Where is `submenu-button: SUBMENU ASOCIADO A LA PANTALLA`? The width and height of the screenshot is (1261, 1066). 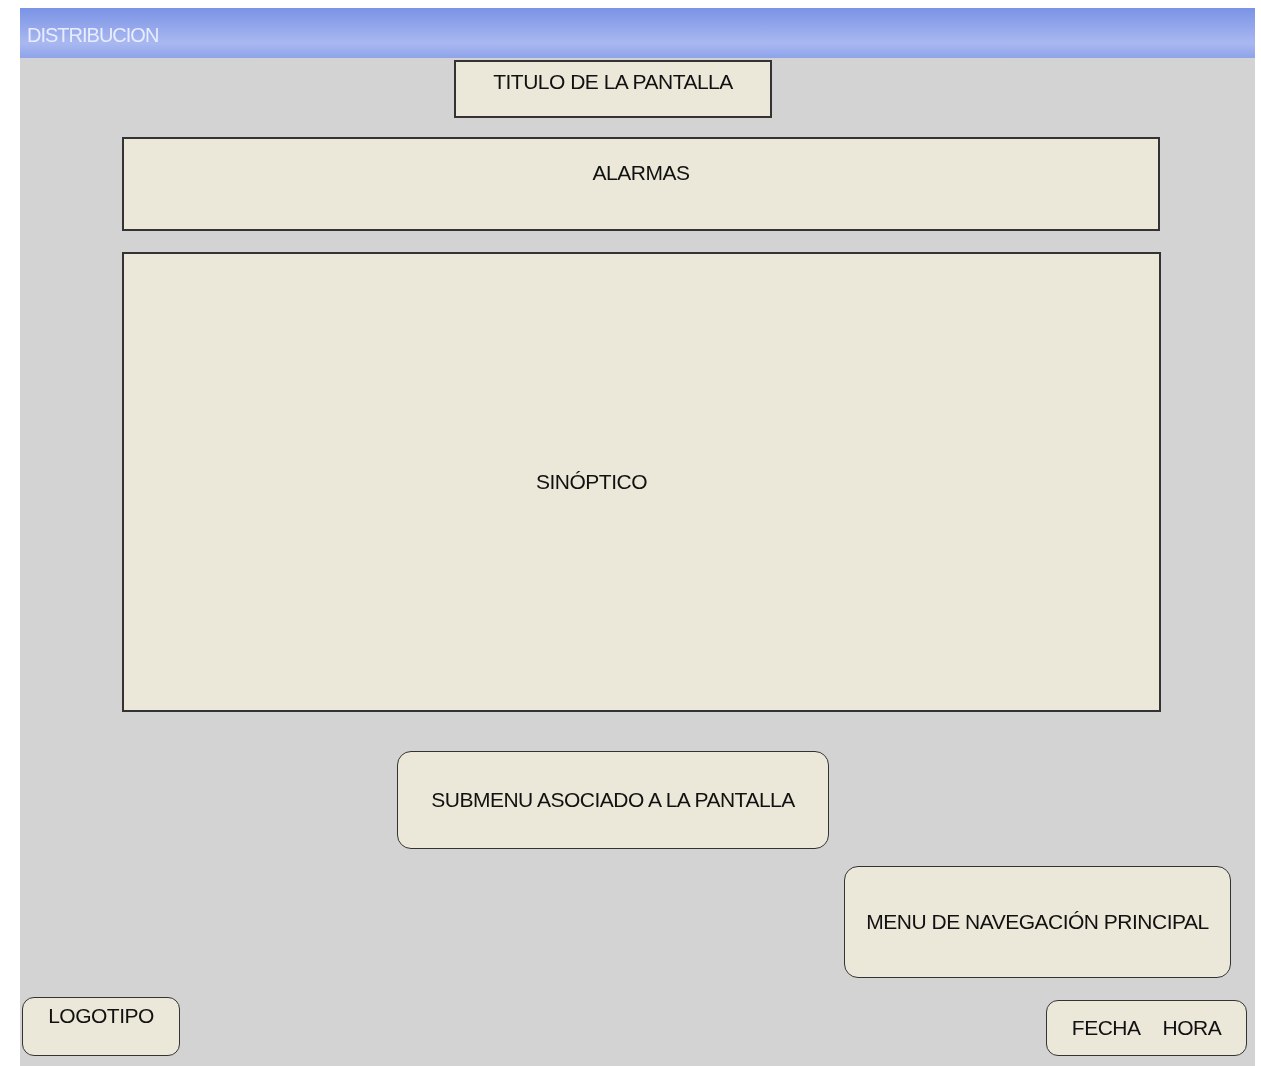 submenu-button: SUBMENU ASOCIADO A LA PANTALLA is located at coordinates (613, 800).